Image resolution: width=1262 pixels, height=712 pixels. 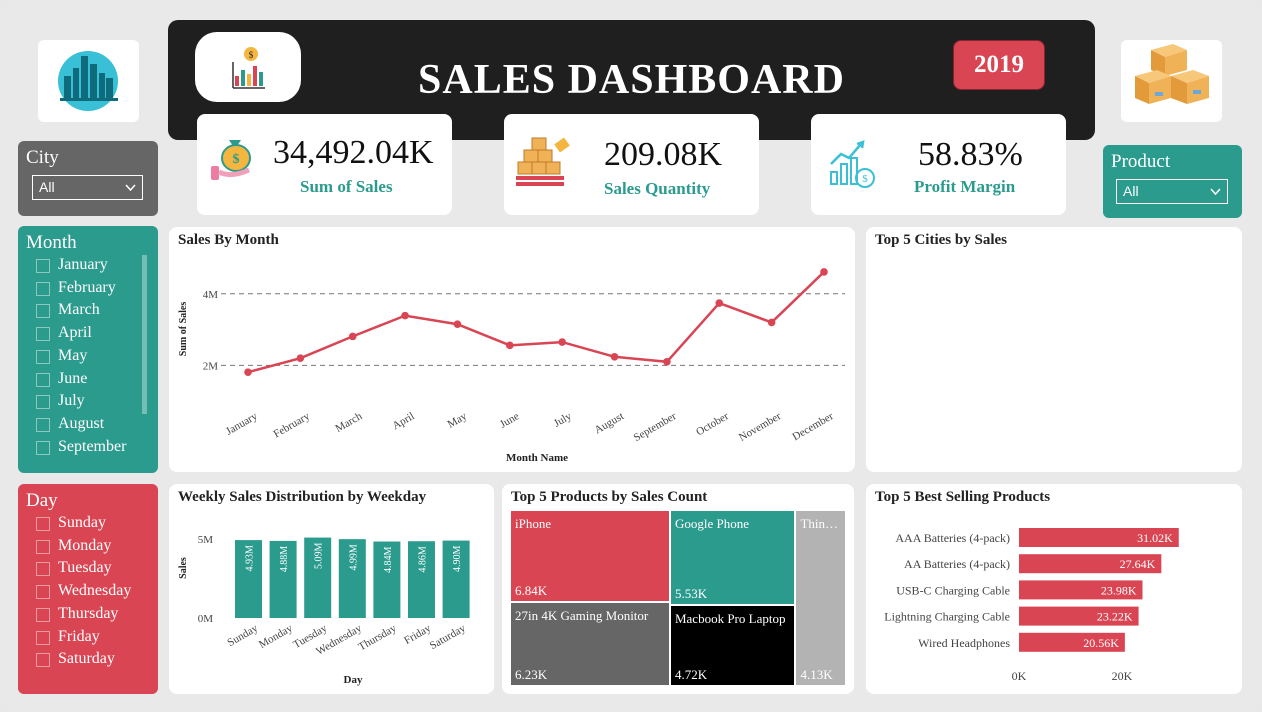 What do you see at coordinates (403, 421) in the screenshot?
I see `x-tick-label: April` at bounding box center [403, 421].